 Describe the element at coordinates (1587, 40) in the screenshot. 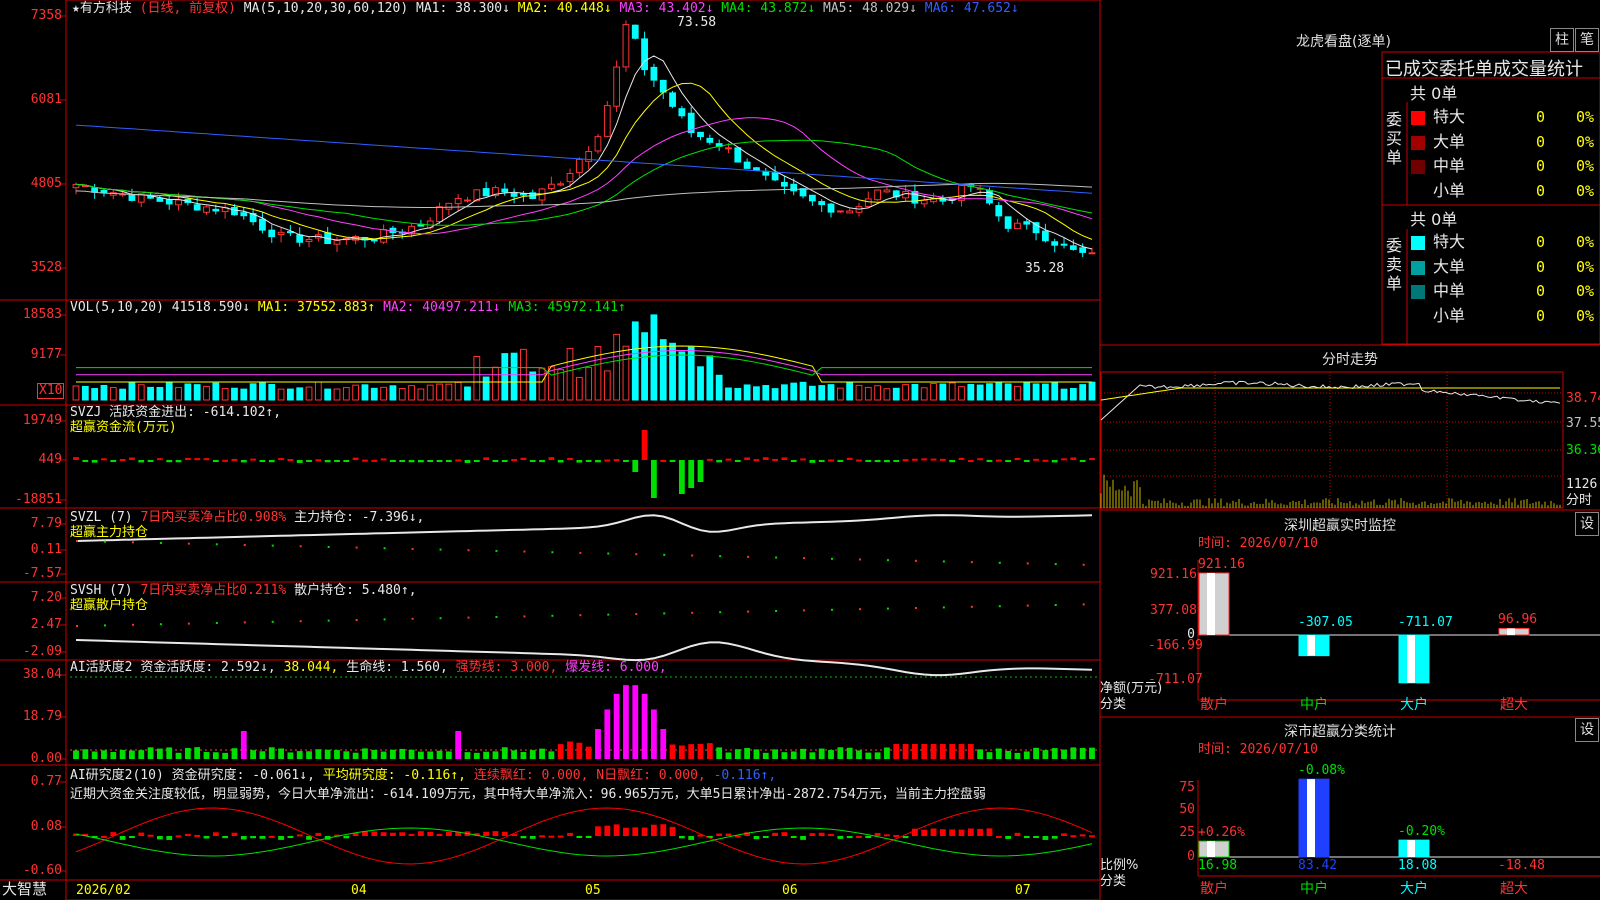

I see `lhb-tick-button: 笔` at that location.